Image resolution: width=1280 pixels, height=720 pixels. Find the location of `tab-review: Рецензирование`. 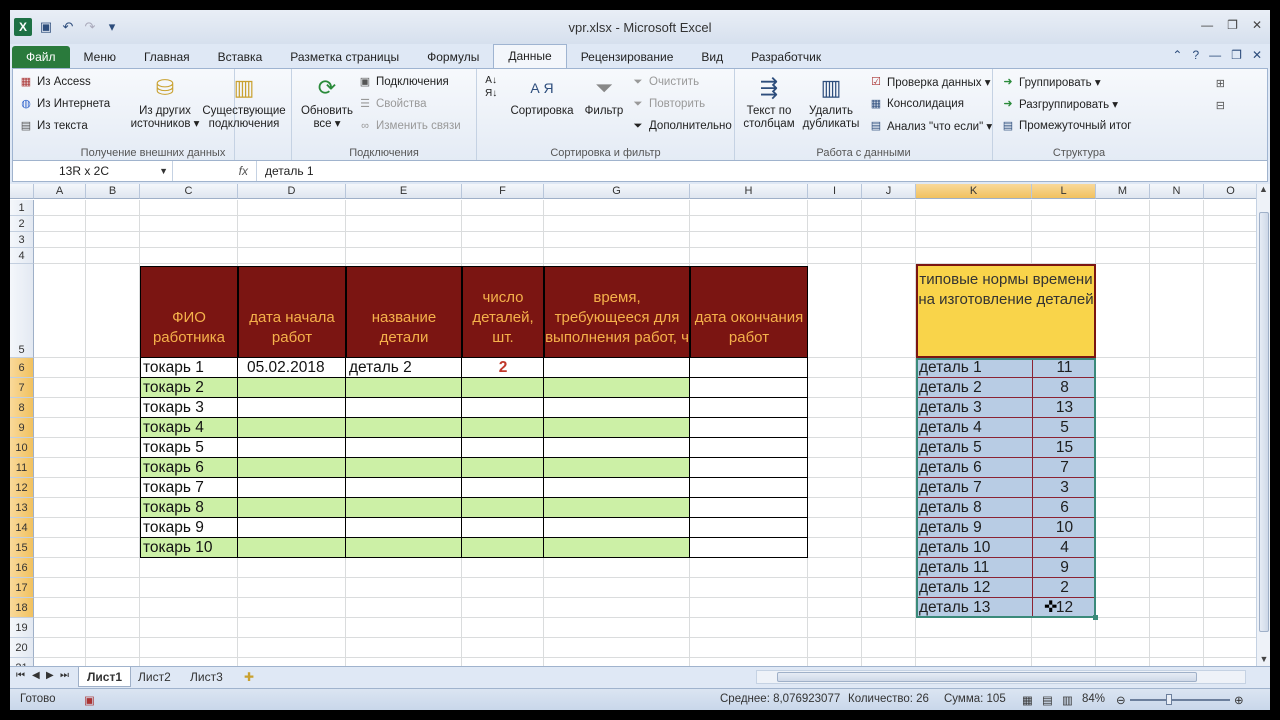

tab-review: Рецензирование is located at coordinates (627, 57).